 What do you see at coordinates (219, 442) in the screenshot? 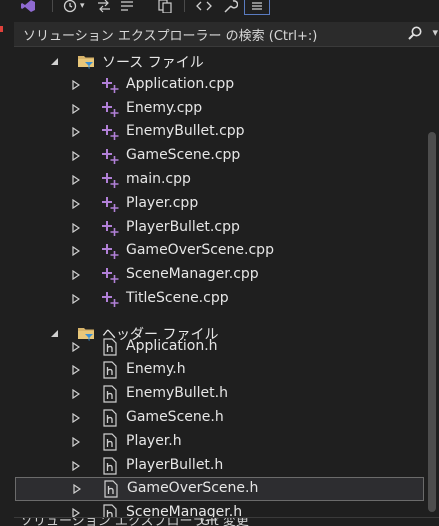
I see `file-item: Player.h` at bounding box center [219, 442].